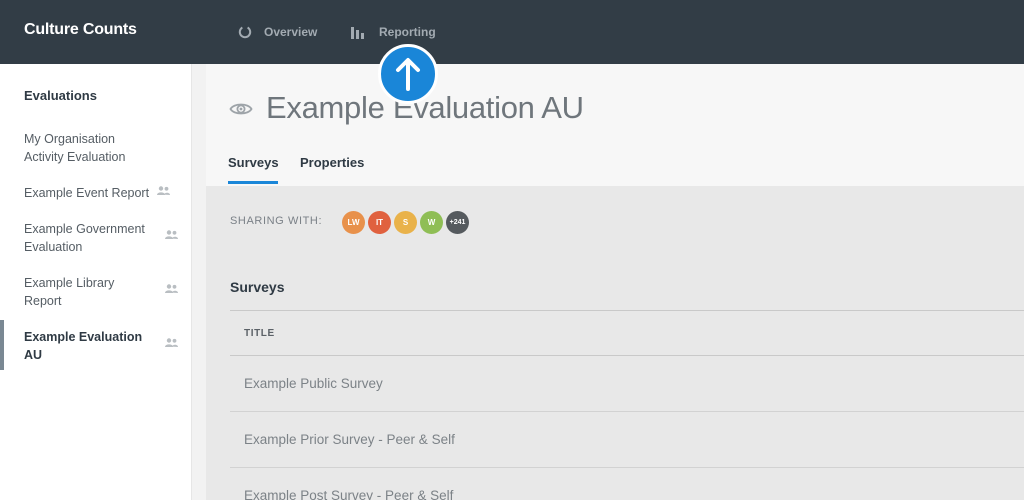  I want to click on sidebar-item-my-organisation-activity-evaluation: My Organisation Activity Evaluation, so click(104, 148).